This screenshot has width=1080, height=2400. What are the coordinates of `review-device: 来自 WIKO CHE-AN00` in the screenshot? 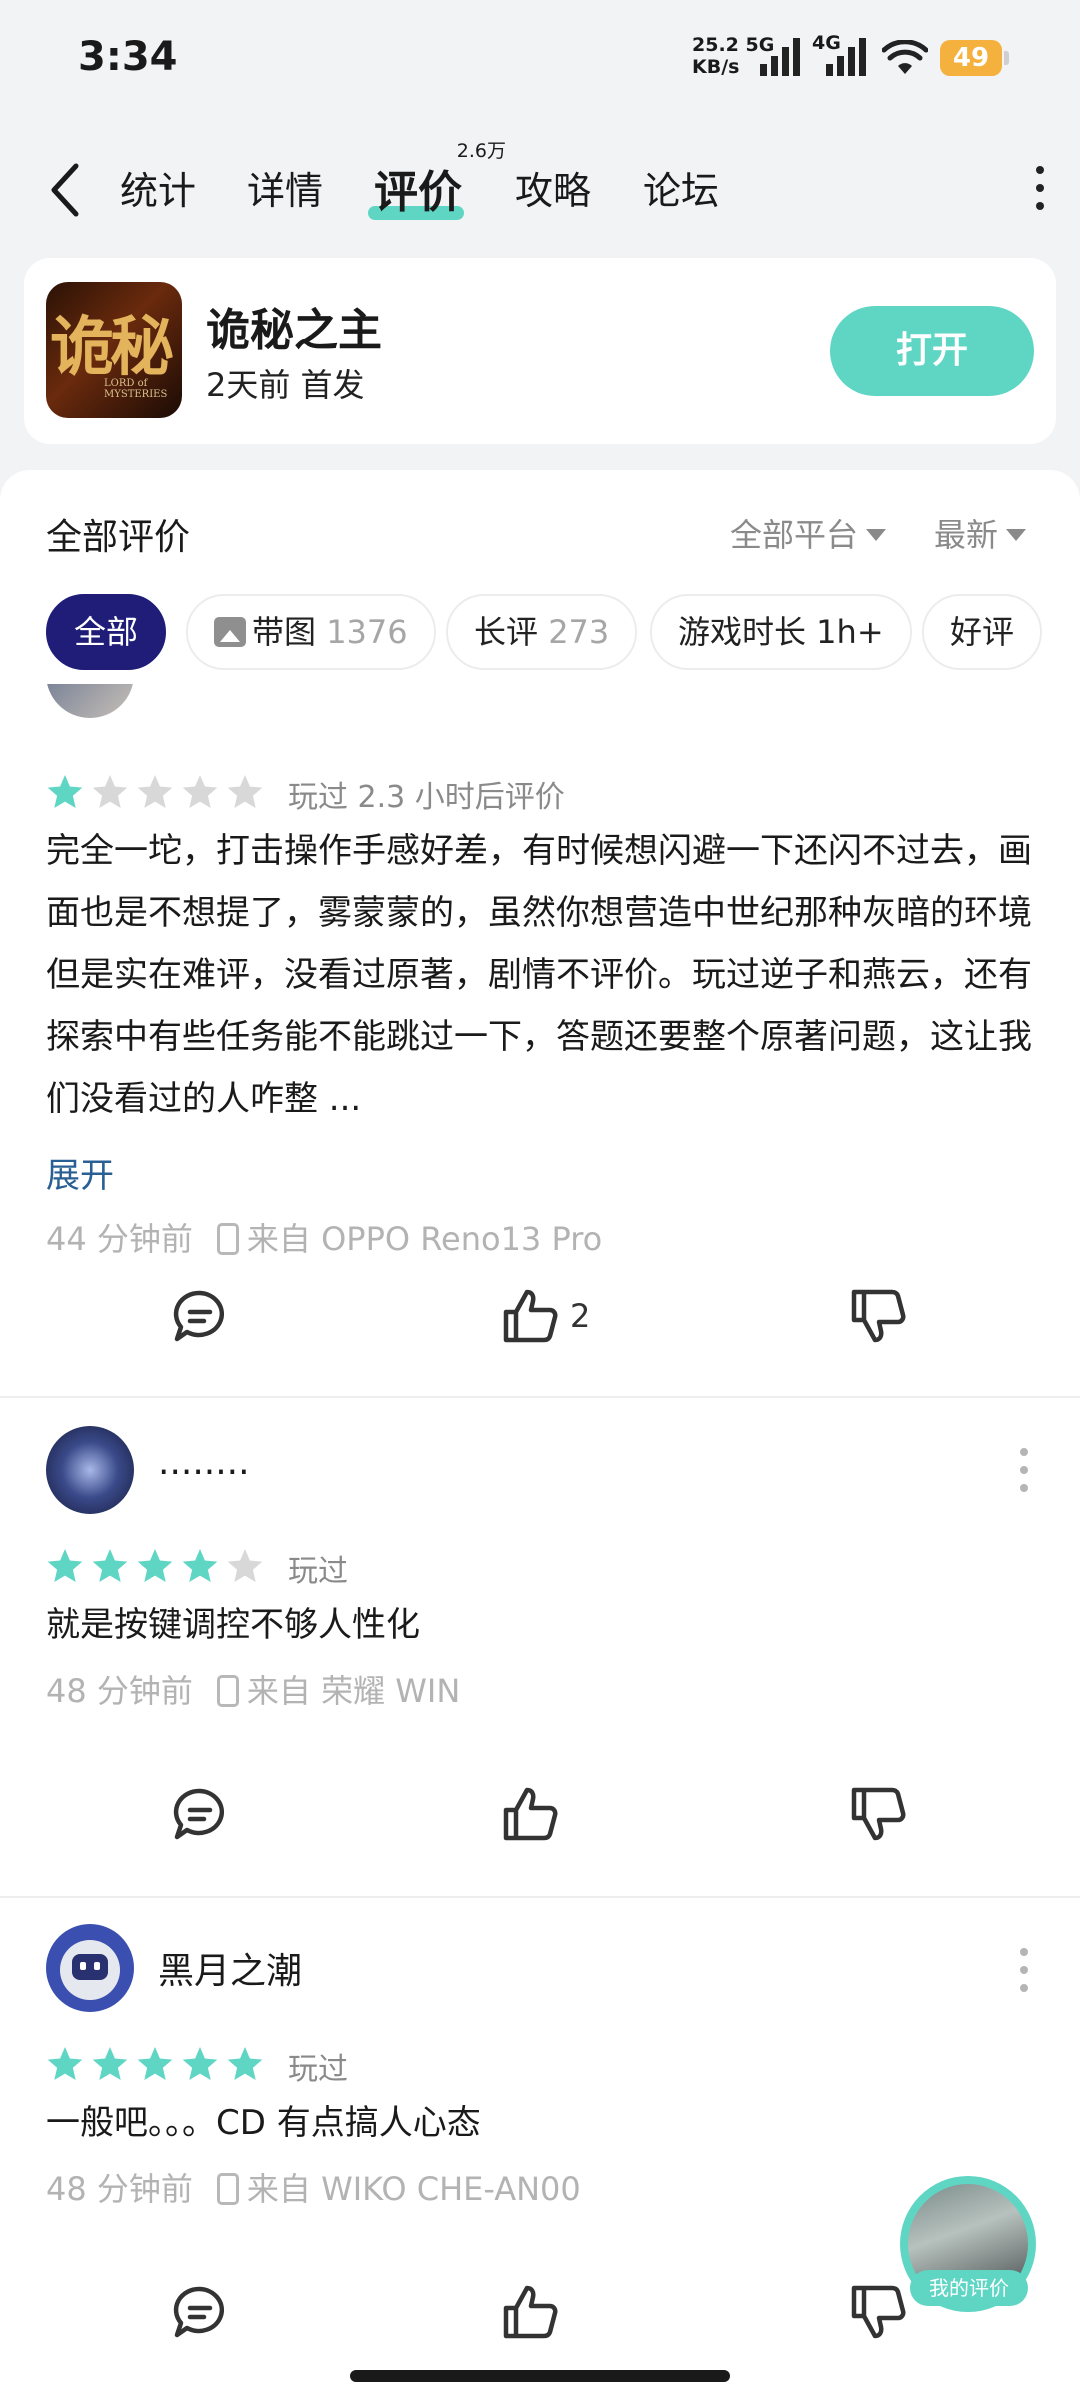 It's located at (413, 2189).